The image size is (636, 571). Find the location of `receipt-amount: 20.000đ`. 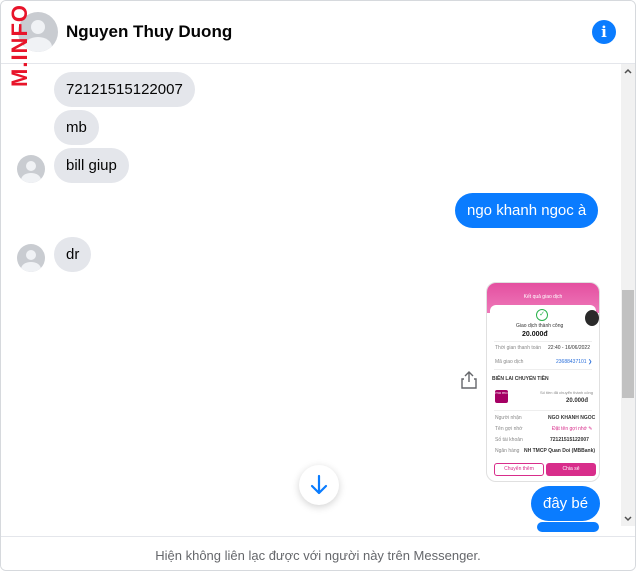

receipt-amount: 20.000đ is located at coordinates (535, 334).